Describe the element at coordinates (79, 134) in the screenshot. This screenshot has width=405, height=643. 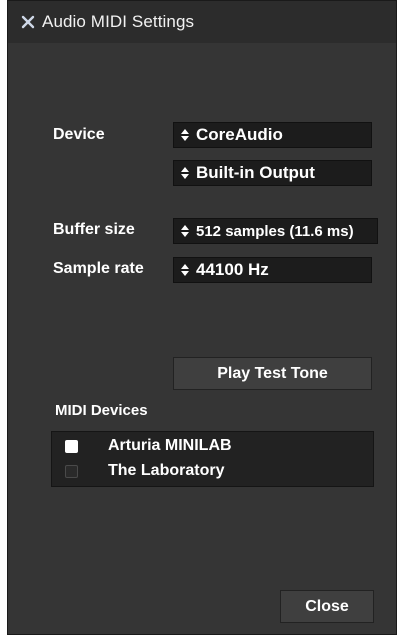
I see `device-label: Device` at that location.